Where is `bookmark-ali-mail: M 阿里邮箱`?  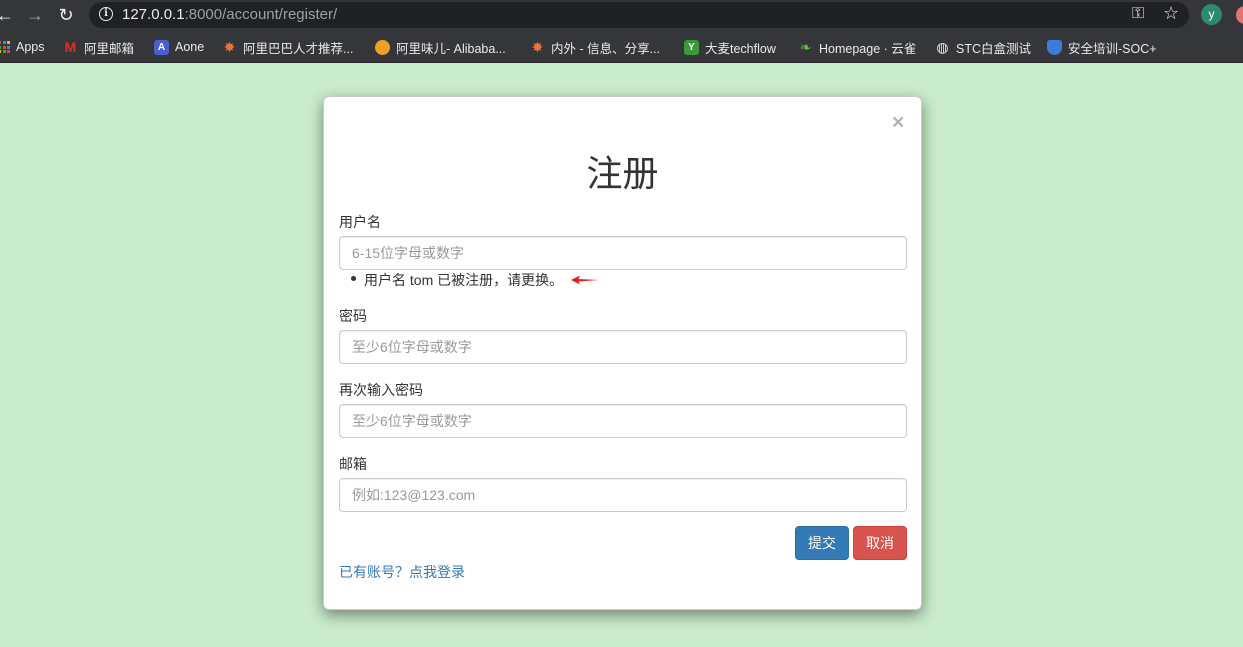
bookmark-ali-mail: M 阿里邮箱 is located at coordinates (98, 47).